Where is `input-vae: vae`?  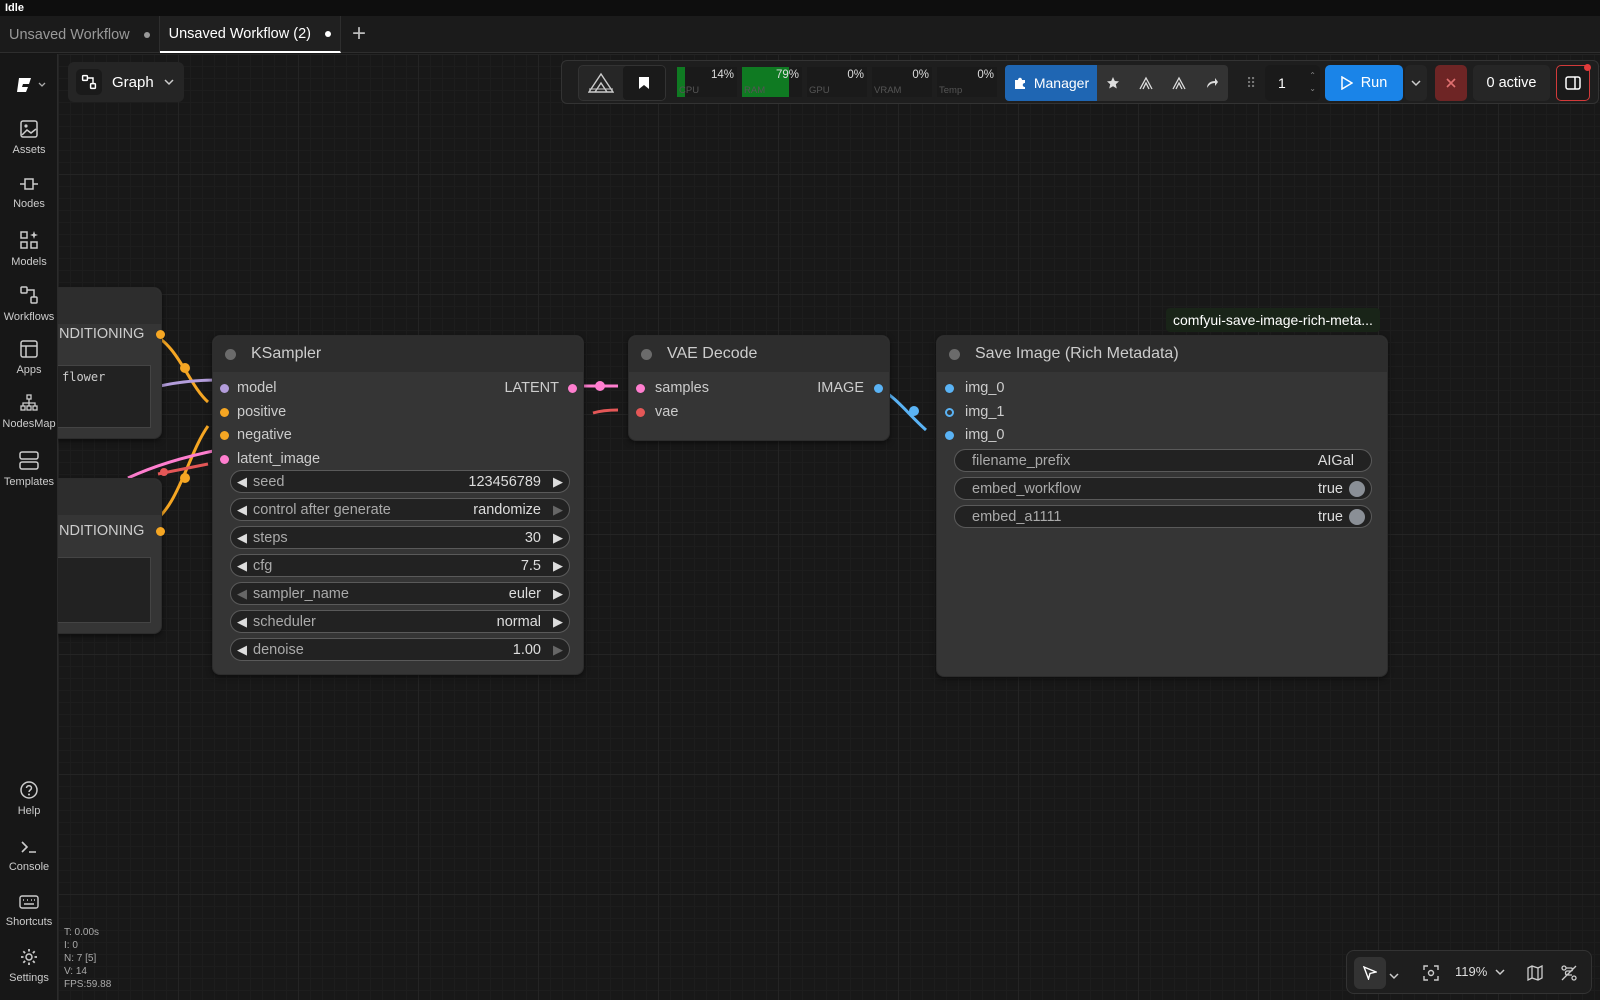
input-vae: vae is located at coordinates (657, 412).